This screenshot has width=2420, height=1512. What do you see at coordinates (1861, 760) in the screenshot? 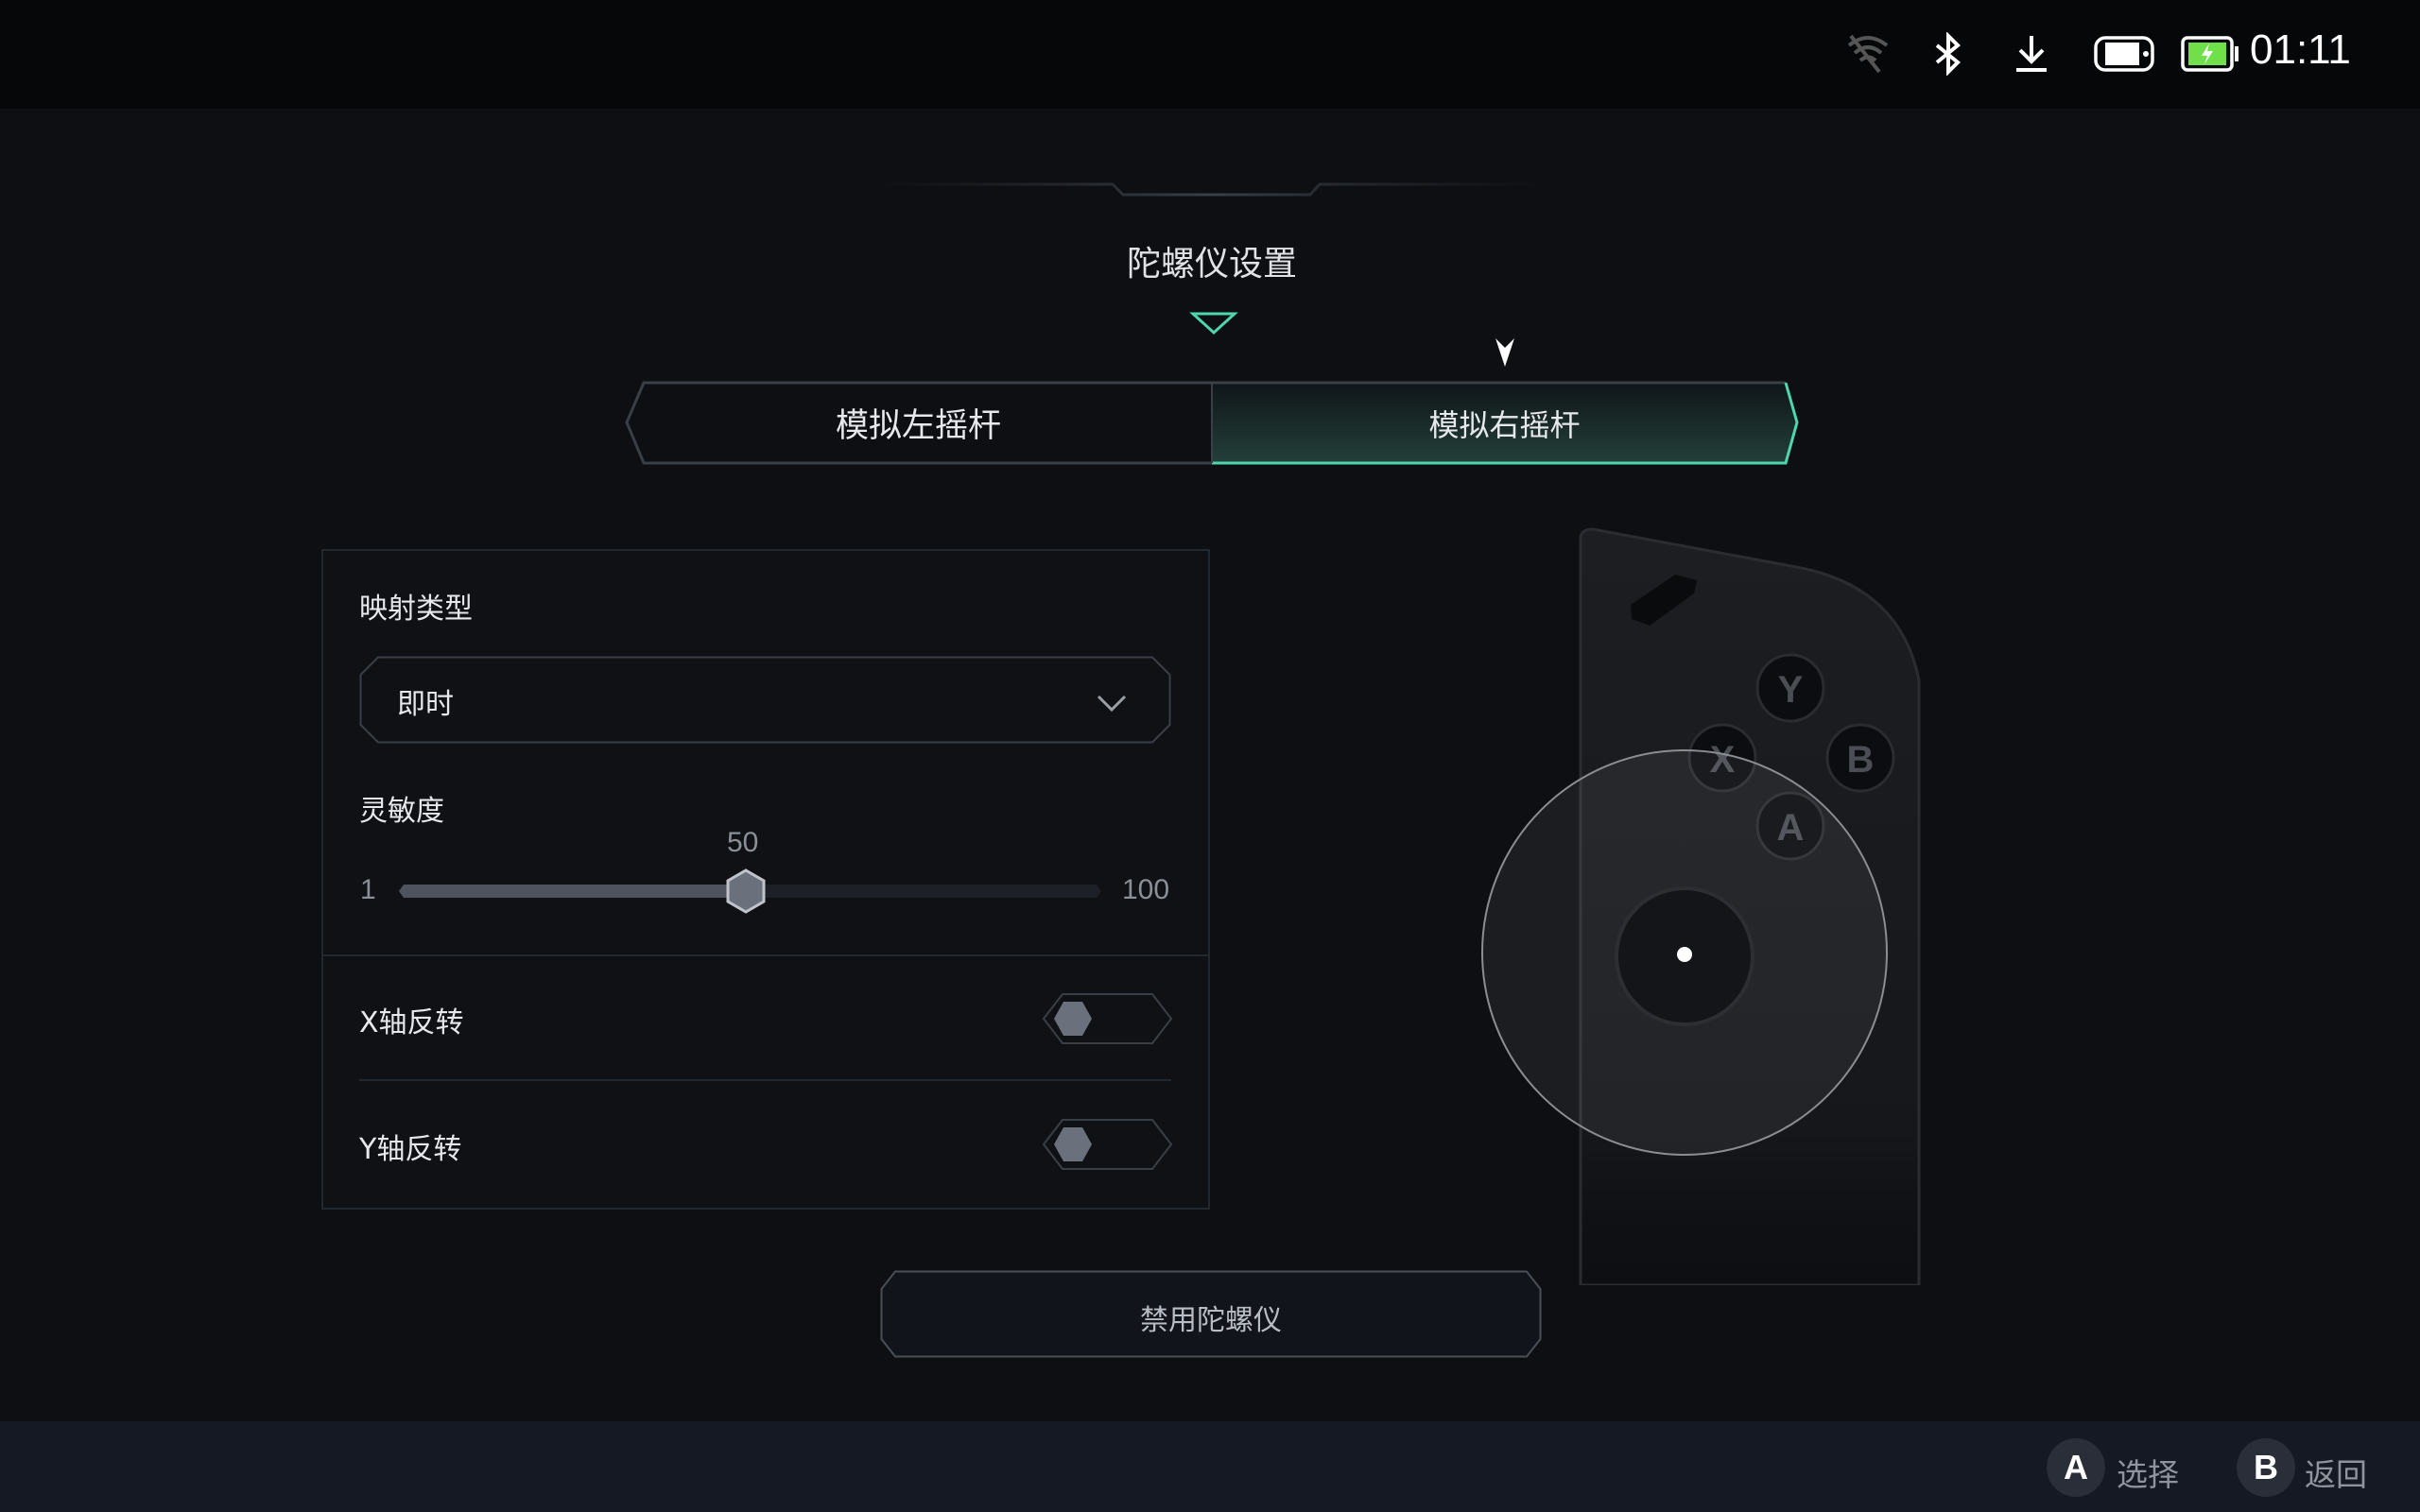
I see `controller-button-b: B` at bounding box center [1861, 760].